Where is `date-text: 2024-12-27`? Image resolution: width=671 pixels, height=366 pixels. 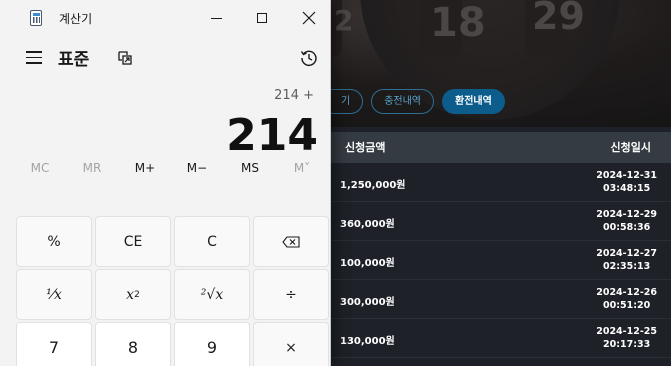 date-text: 2024-12-27 is located at coordinates (626, 253).